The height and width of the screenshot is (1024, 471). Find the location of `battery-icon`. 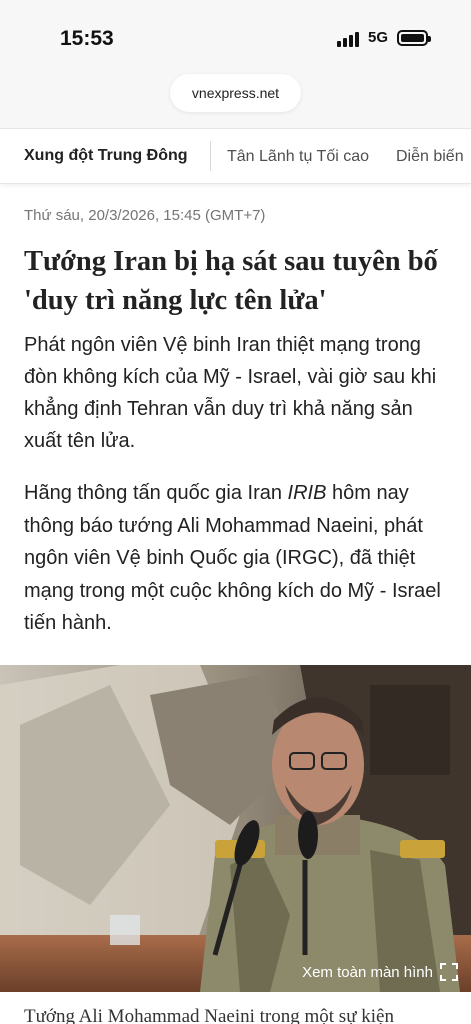

battery-icon is located at coordinates (414, 38).